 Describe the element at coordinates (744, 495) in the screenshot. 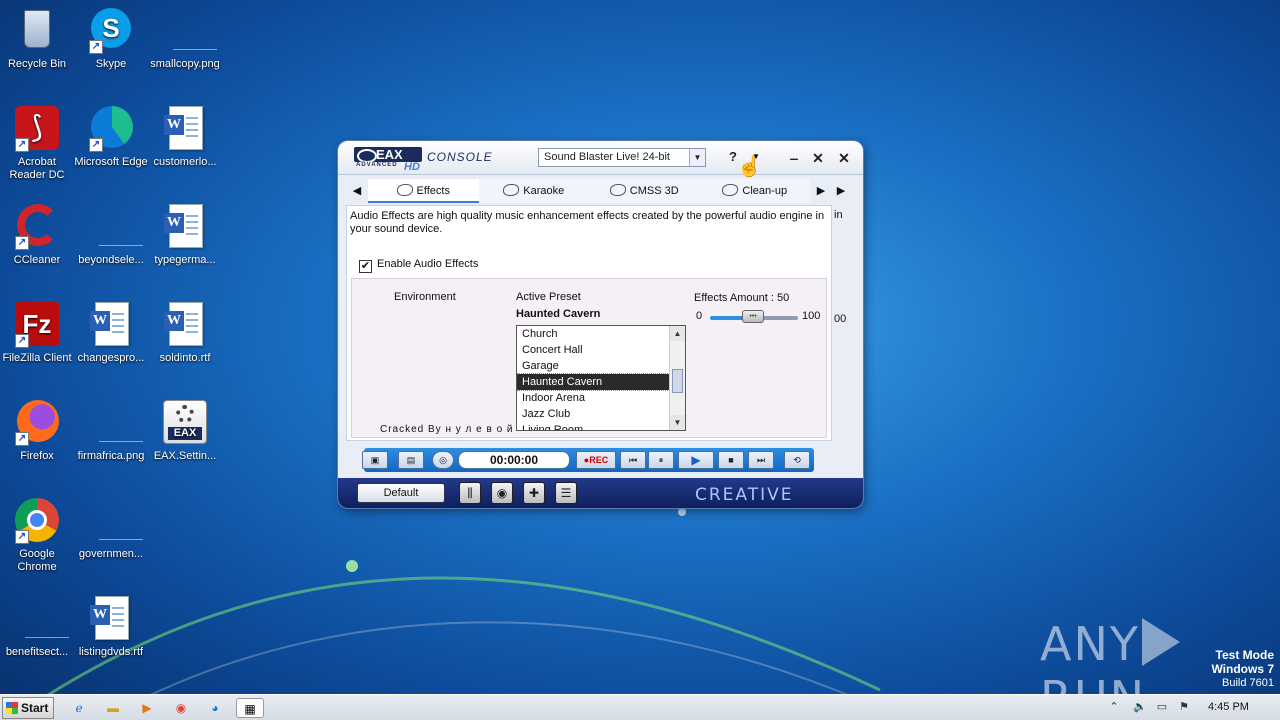

I see `creative-logo: CREATIVE` at that location.